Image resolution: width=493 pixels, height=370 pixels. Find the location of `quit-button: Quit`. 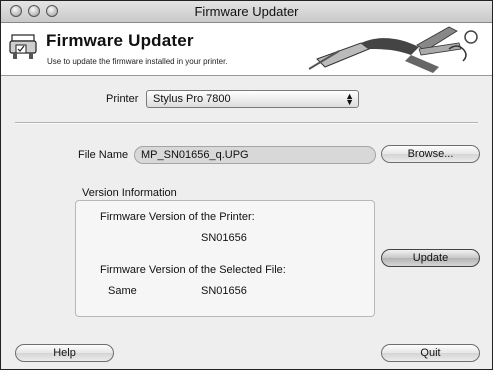

quit-button: Quit is located at coordinates (430, 353).